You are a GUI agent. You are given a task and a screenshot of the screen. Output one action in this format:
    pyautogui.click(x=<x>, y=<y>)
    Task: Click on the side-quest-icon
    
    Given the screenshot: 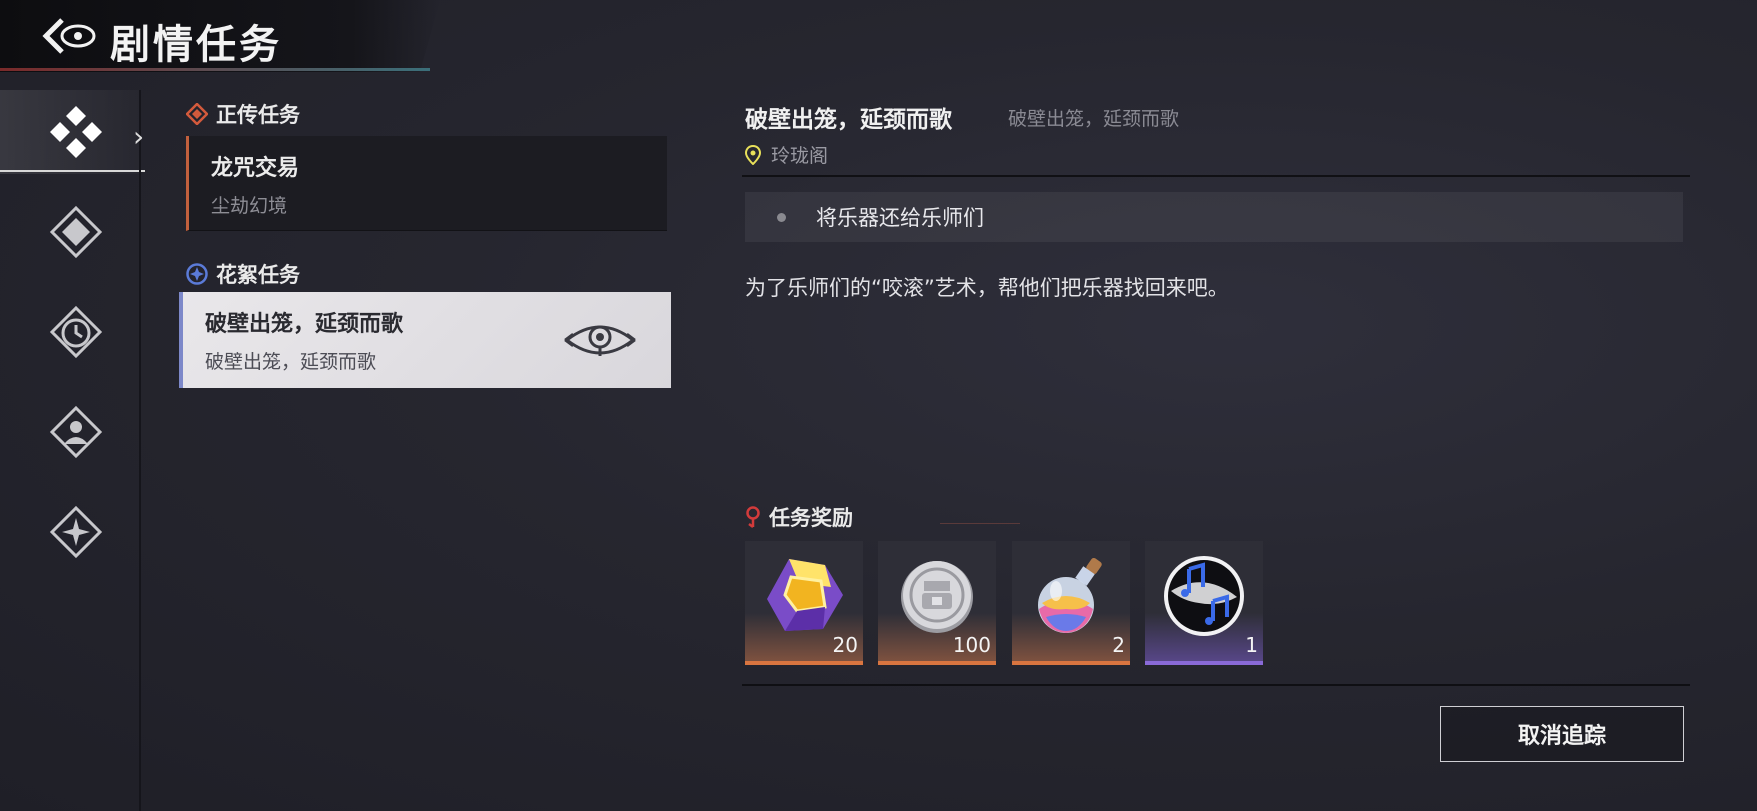 What is the action you would take?
    pyautogui.click(x=197, y=274)
    